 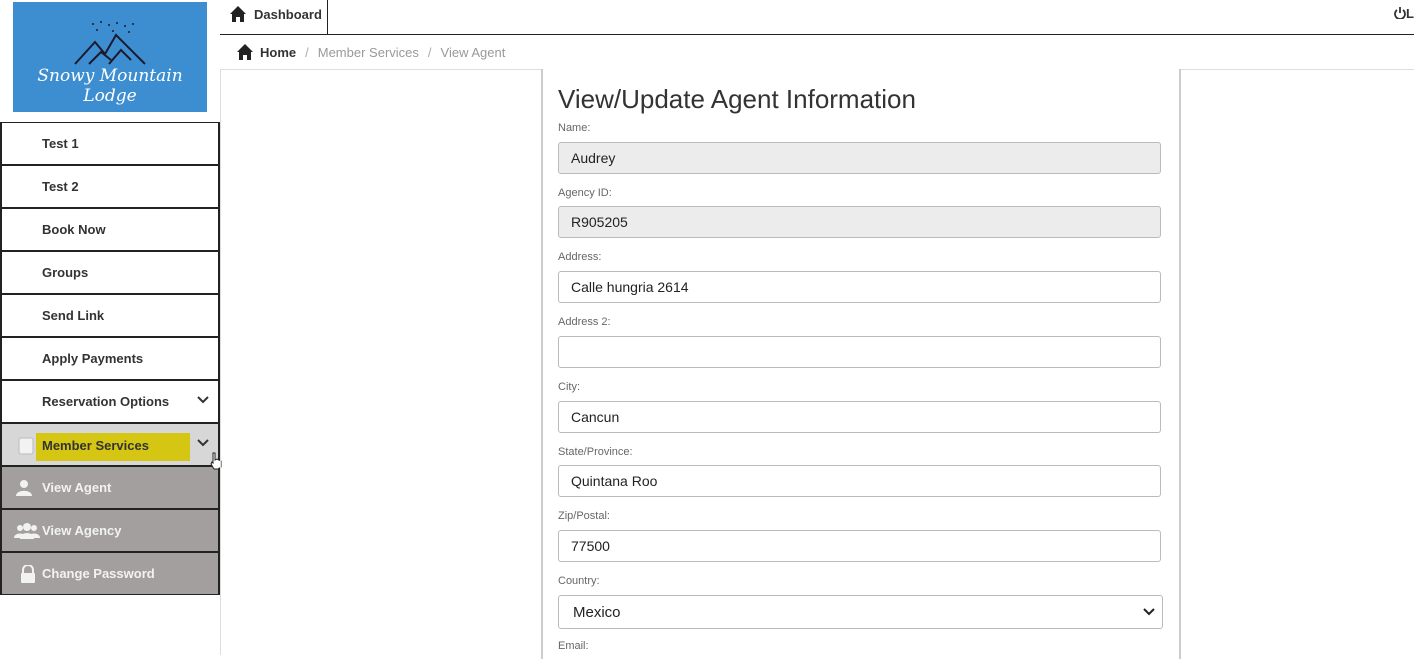 What do you see at coordinates (859, 481) in the screenshot?
I see `state-field` at bounding box center [859, 481].